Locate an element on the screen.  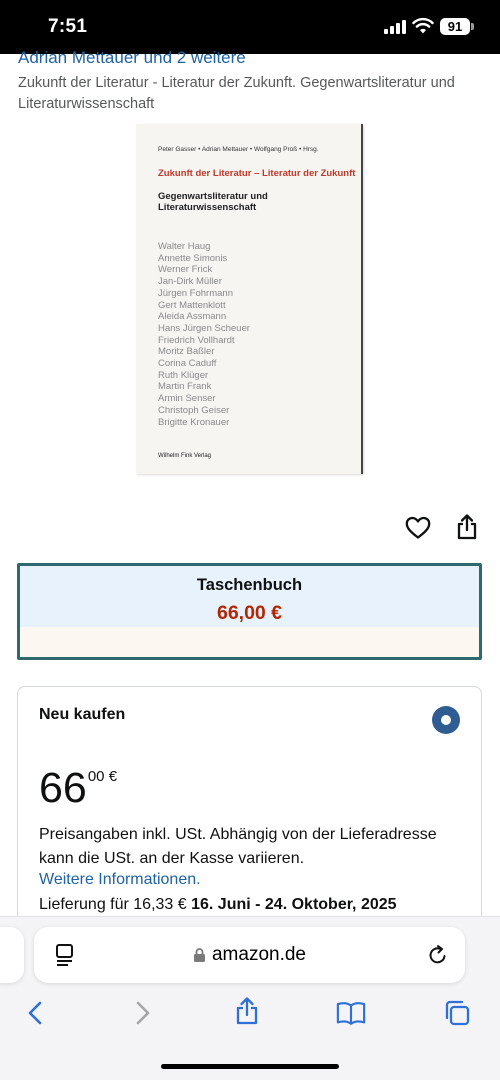
signal-icon is located at coordinates (395, 27).